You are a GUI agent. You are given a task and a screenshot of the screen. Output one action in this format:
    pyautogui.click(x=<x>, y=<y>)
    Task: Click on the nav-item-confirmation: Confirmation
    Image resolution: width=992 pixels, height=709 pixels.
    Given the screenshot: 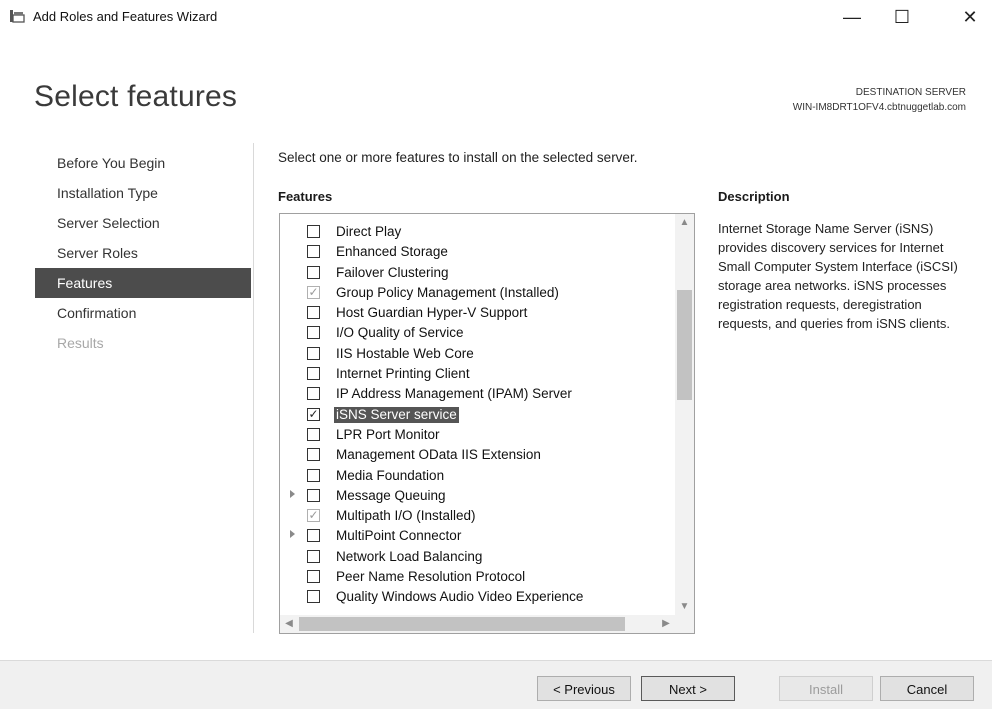 What is the action you would take?
    pyautogui.click(x=143, y=313)
    